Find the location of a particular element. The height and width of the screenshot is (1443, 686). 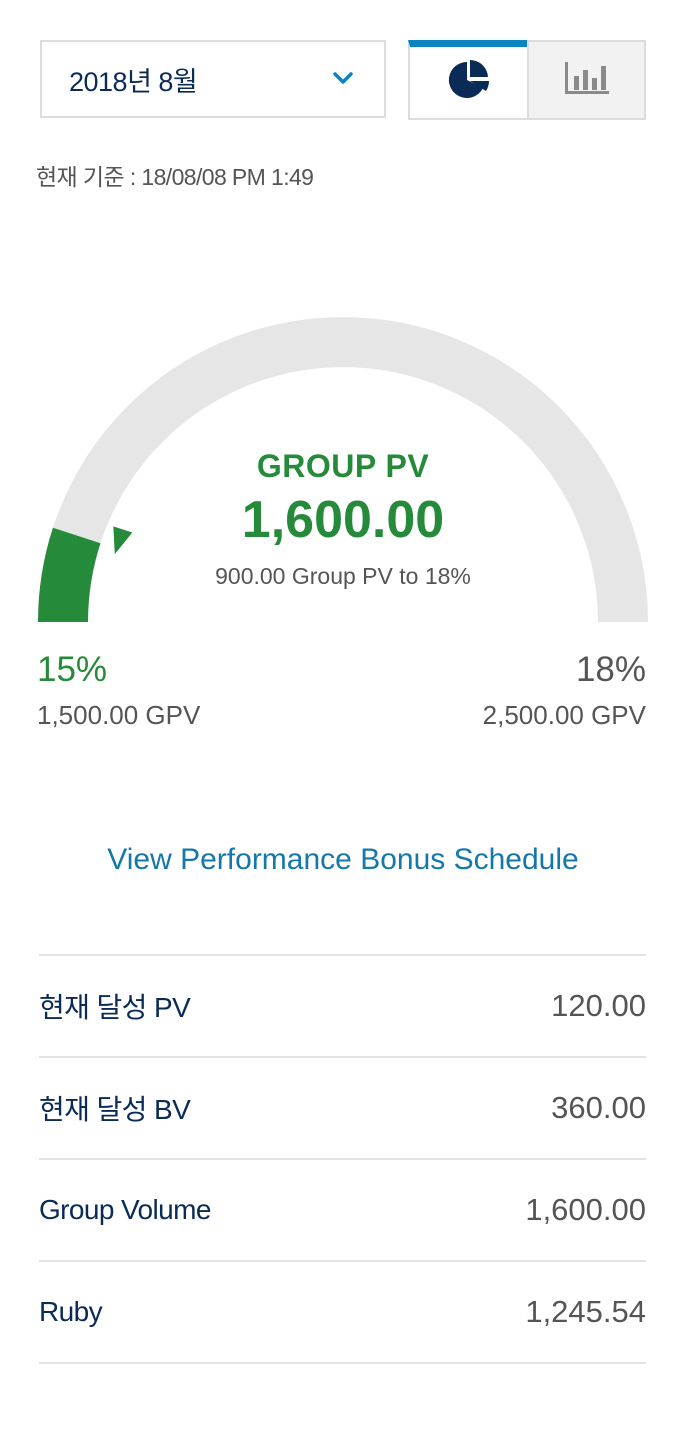

month-select-value: 2018년 8월 is located at coordinates (133, 81).